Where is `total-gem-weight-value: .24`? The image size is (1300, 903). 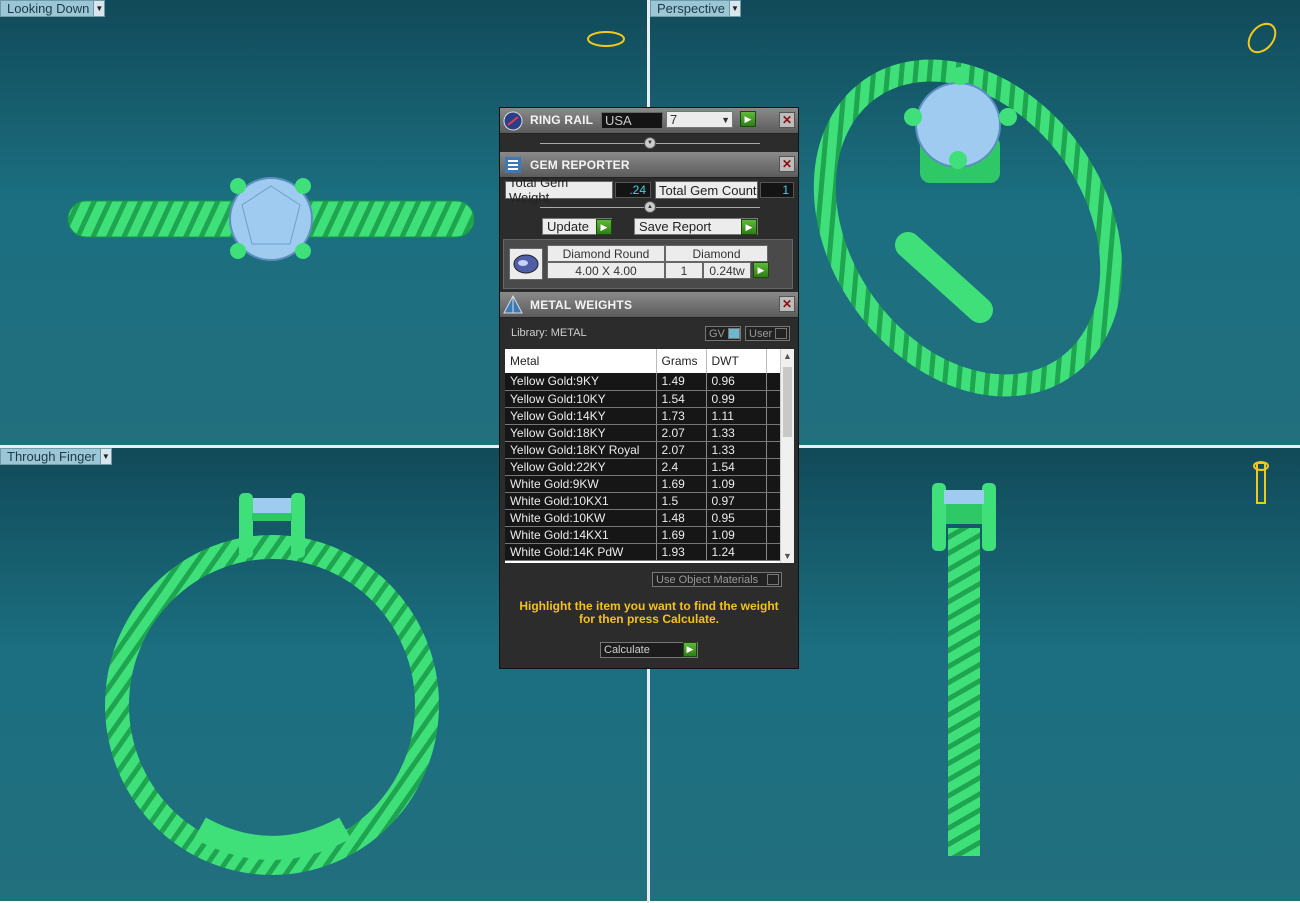 total-gem-weight-value: .24 is located at coordinates (633, 190).